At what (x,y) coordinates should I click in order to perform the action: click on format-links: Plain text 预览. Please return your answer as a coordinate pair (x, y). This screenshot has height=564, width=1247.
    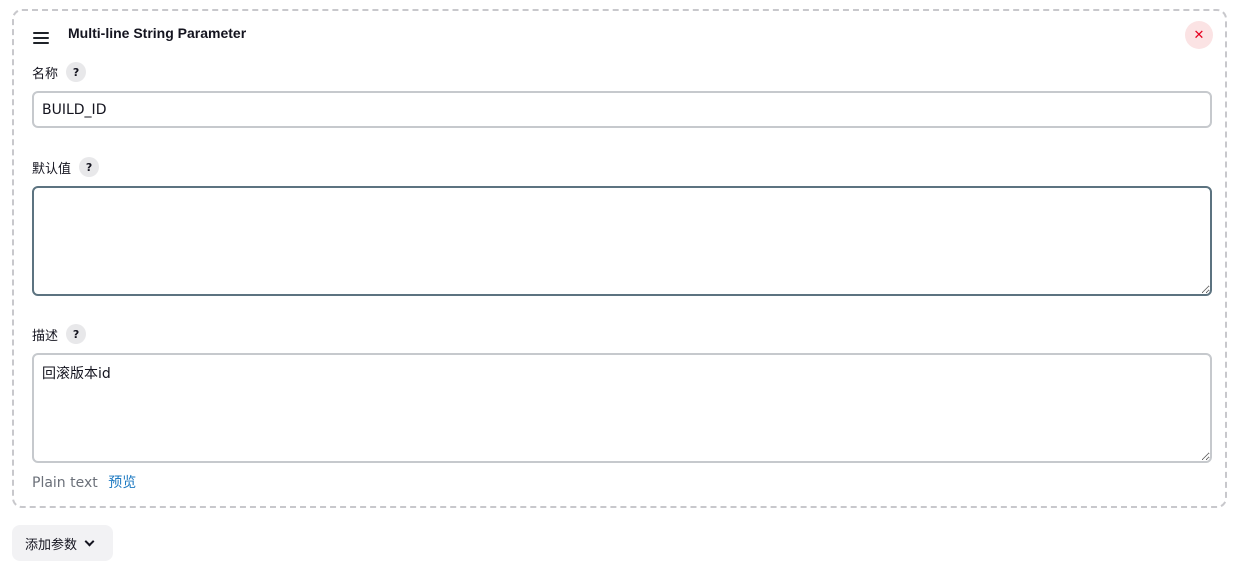
    Looking at the image, I should click on (84, 482).